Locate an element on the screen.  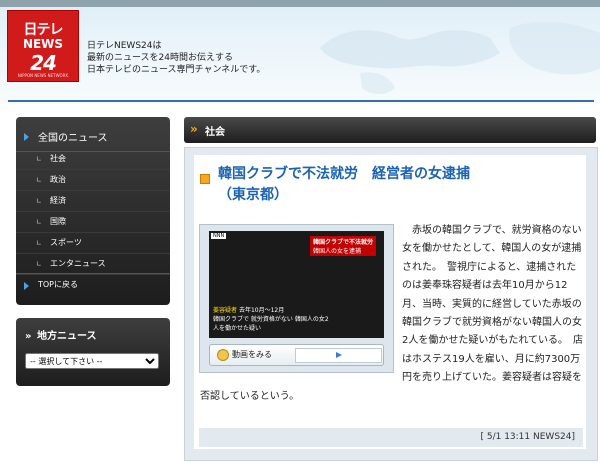
regional-heading: » 地方ニュース is located at coordinates (60, 334).